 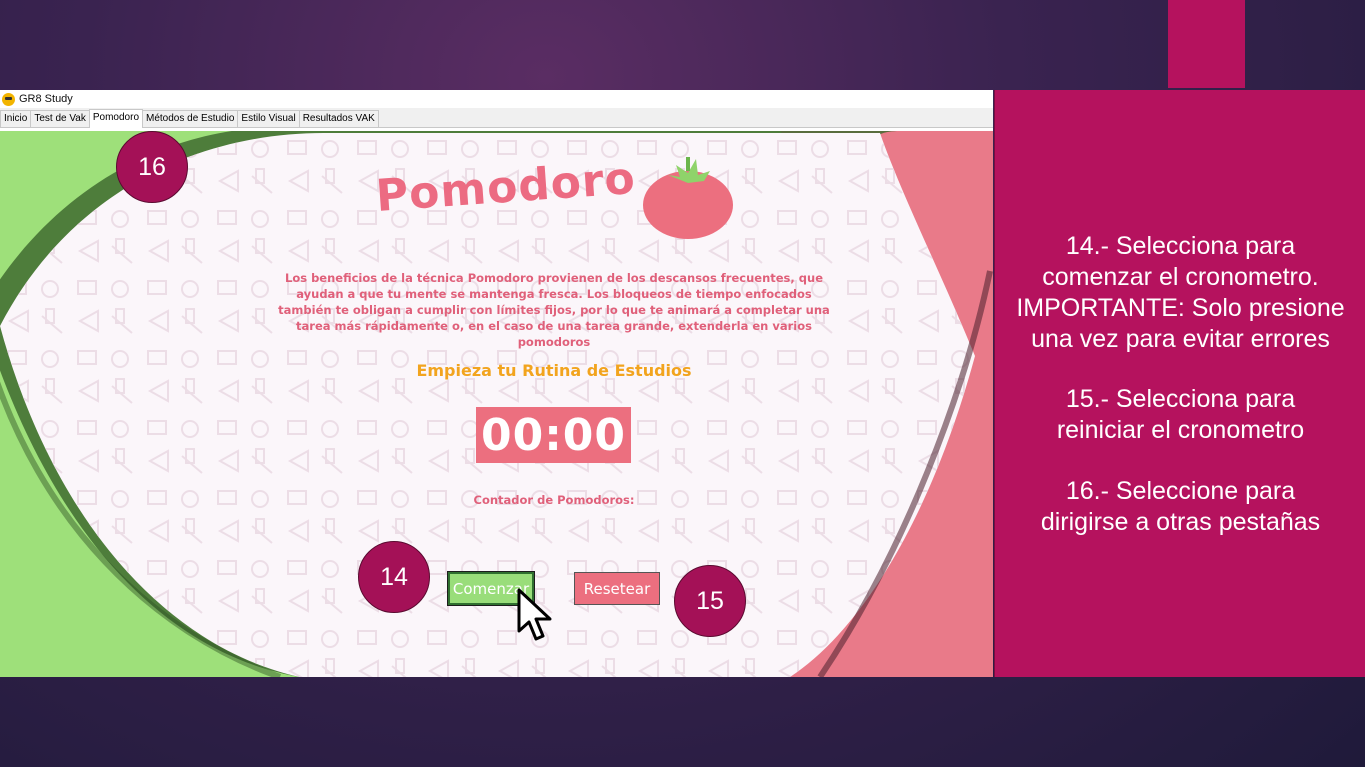 What do you see at coordinates (534, 614) in the screenshot?
I see `mouse-pointer-icon` at bounding box center [534, 614].